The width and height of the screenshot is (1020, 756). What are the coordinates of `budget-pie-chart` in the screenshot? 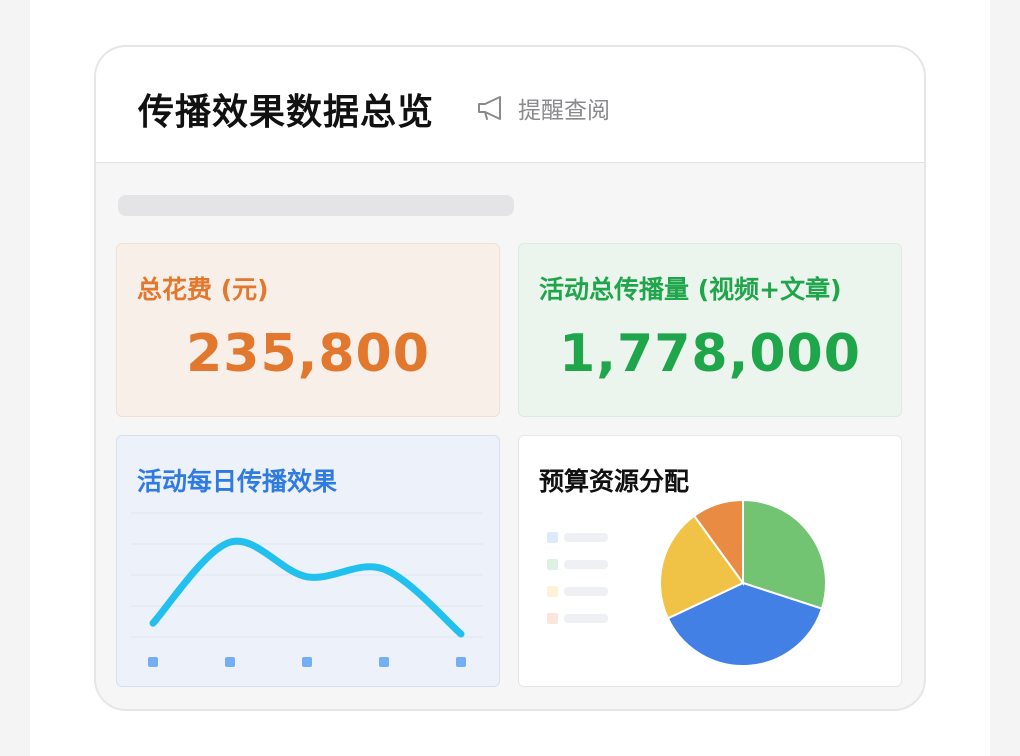 It's located at (743, 582).